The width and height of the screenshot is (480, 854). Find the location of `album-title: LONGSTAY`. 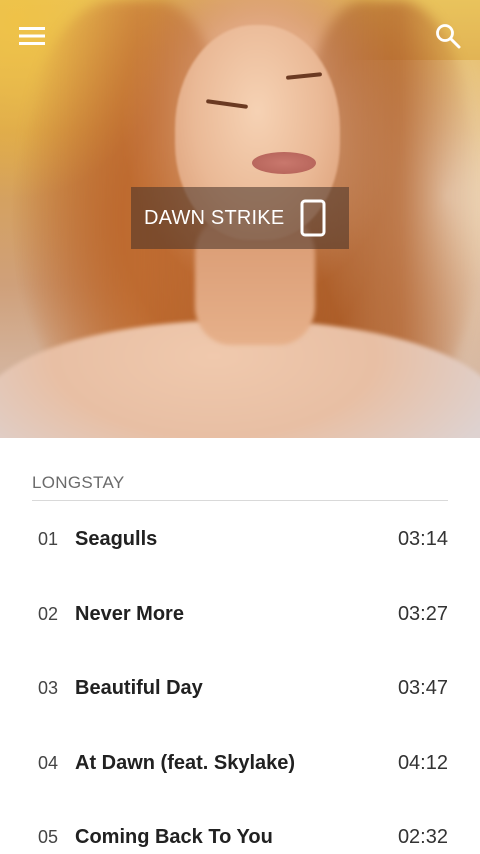

album-title: LONGSTAY is located at coordinates (78, 482).